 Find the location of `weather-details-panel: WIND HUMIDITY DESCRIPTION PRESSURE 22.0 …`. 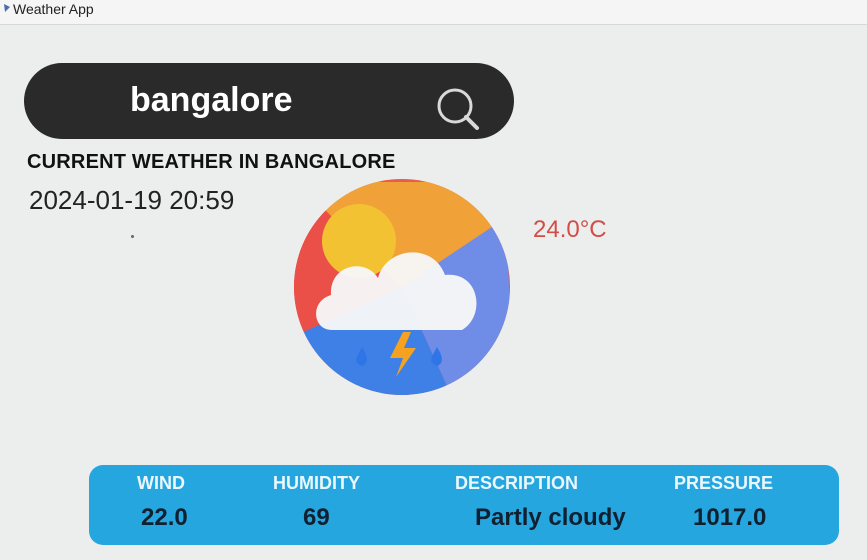

weather-details-panel: WIND HUMIDITY DESCRIPTION PRESSURE 22.0 … is located at coordinates (464, 505).